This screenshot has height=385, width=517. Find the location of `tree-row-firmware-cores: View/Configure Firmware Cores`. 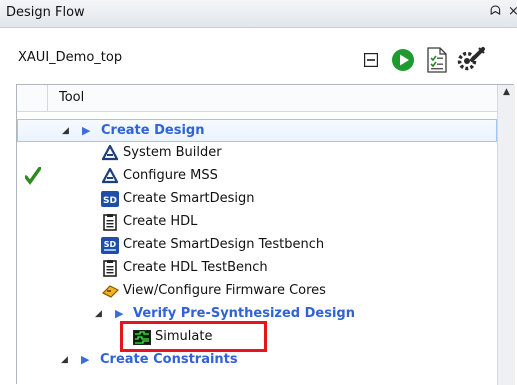

tree-row-firmware-cores: View/Configure Firmware Cores is located at coordinates (257, 291).